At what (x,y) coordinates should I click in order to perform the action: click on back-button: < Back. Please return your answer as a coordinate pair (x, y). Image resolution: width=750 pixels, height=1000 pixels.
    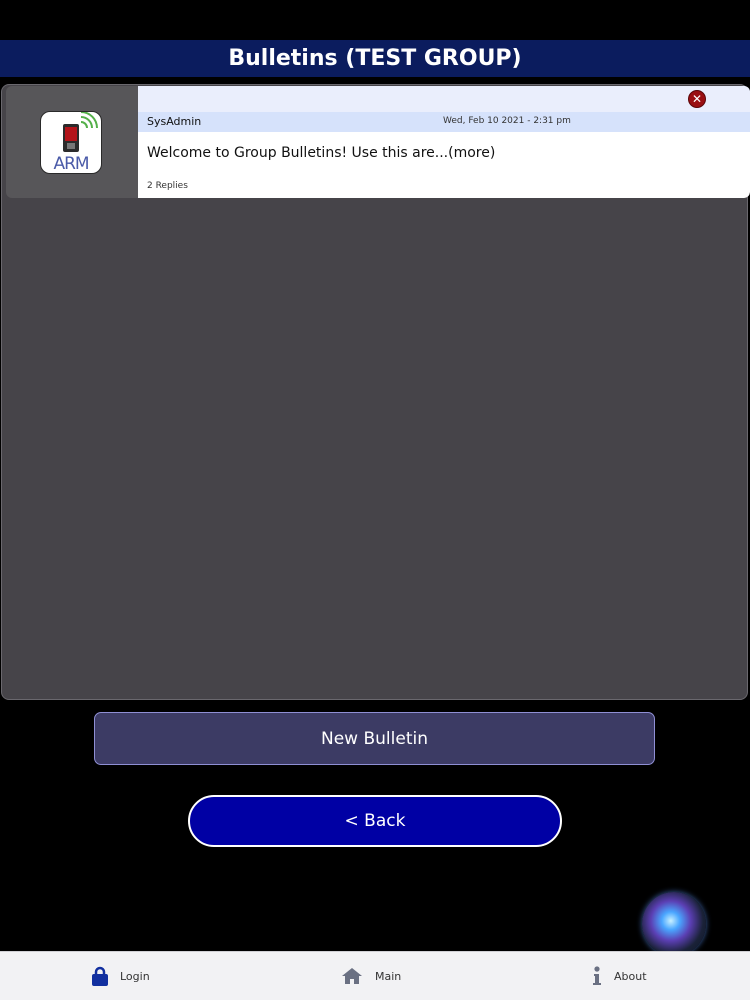
    Looking at the image, I should click on (375, 821).